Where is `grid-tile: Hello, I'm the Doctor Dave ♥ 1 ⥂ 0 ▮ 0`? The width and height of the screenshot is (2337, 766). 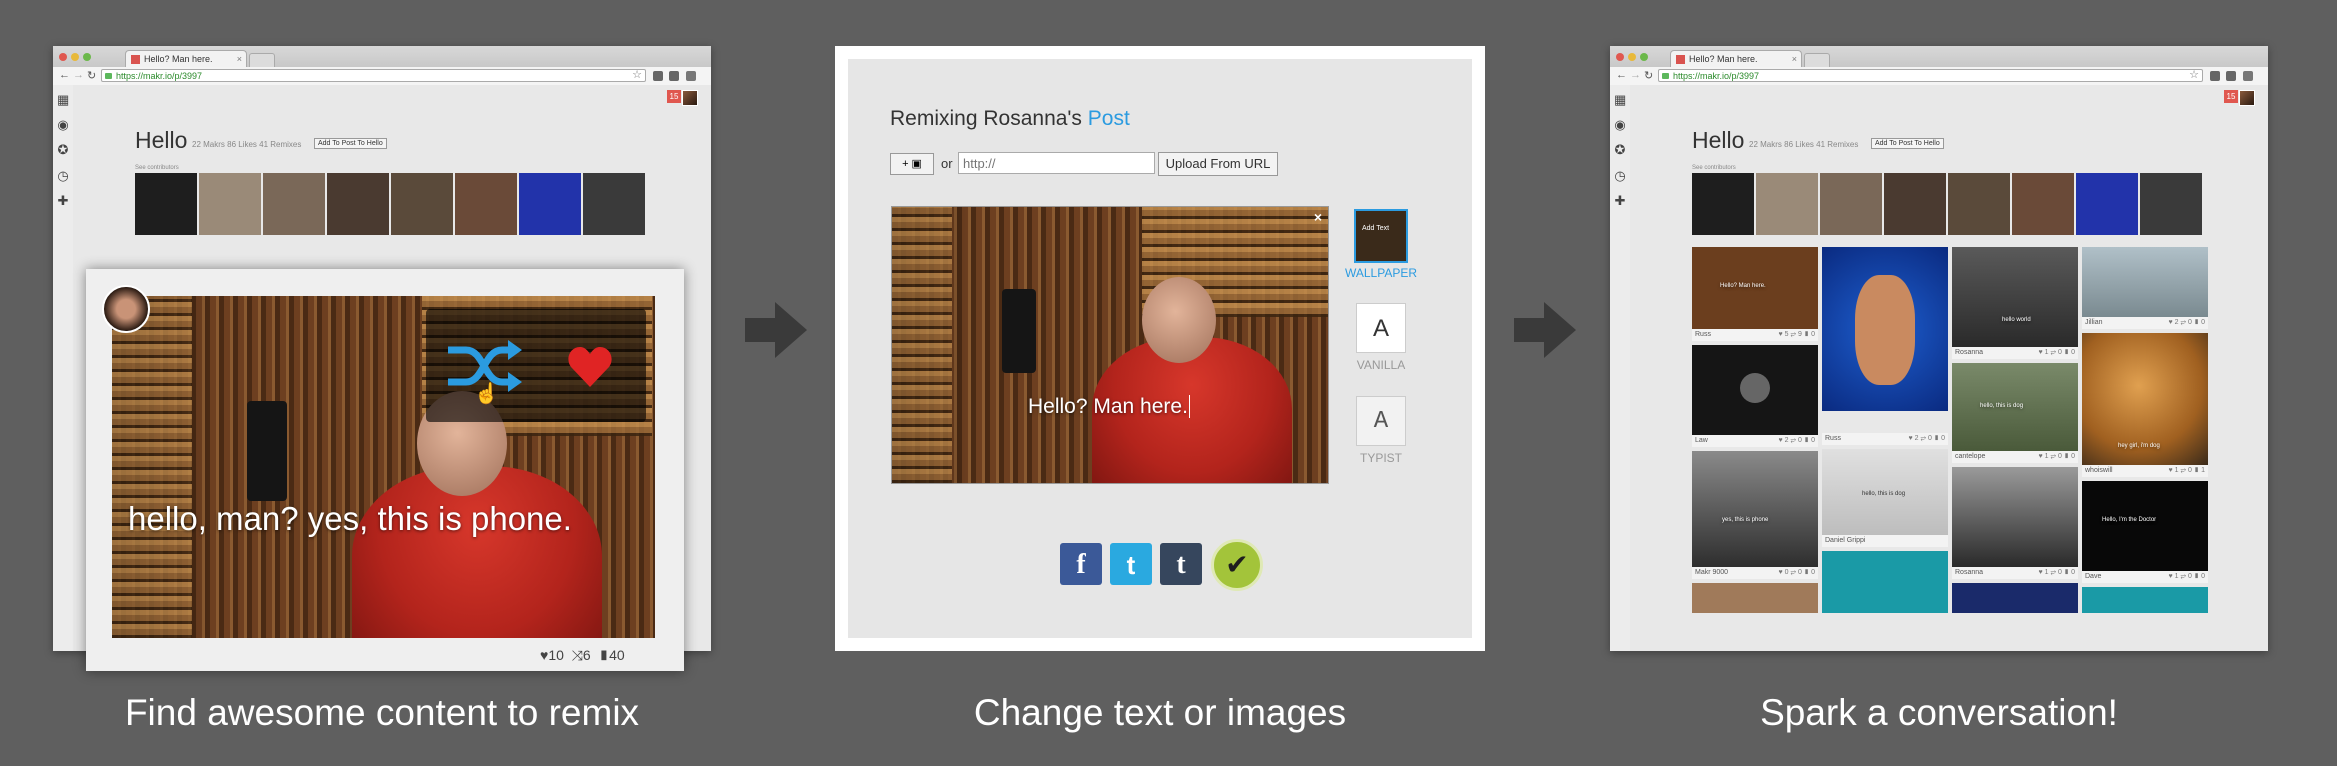 grid-tile: Hello, I'm the Doctor Dave ♥ 1 ⥂ 0 ▮ 0 is located at coordinates (2145, 532).